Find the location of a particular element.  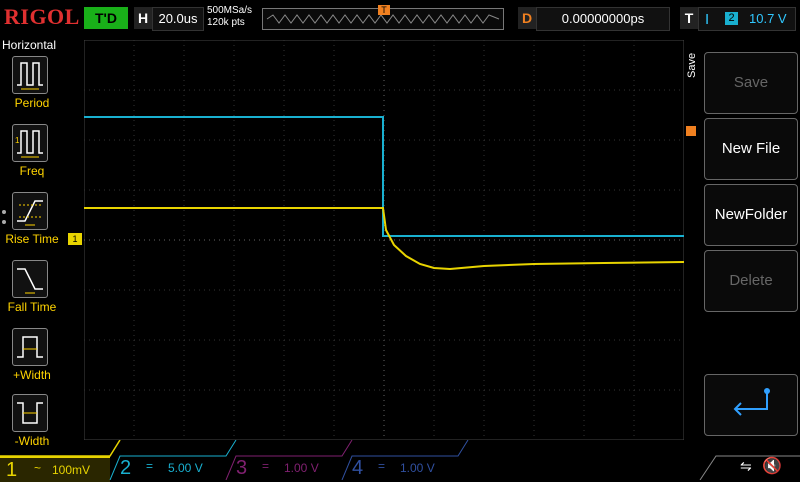

channel-tab-outlines is located at coordinates (400, 460).